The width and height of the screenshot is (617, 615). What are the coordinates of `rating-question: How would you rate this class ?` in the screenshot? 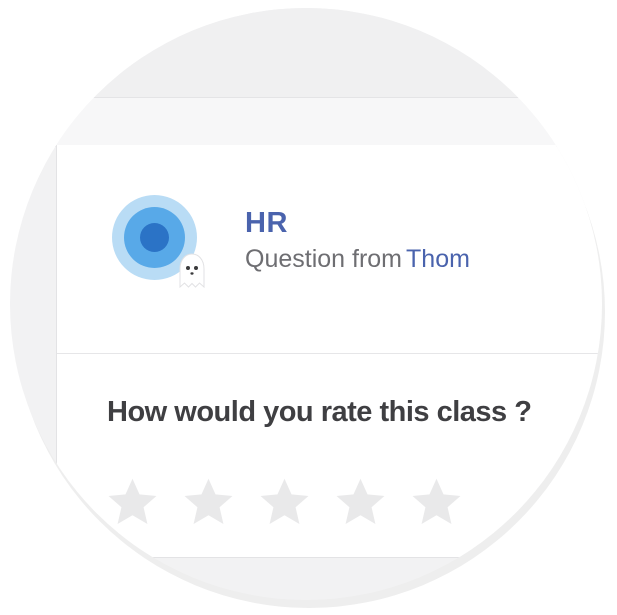 It's located at (319, 412).